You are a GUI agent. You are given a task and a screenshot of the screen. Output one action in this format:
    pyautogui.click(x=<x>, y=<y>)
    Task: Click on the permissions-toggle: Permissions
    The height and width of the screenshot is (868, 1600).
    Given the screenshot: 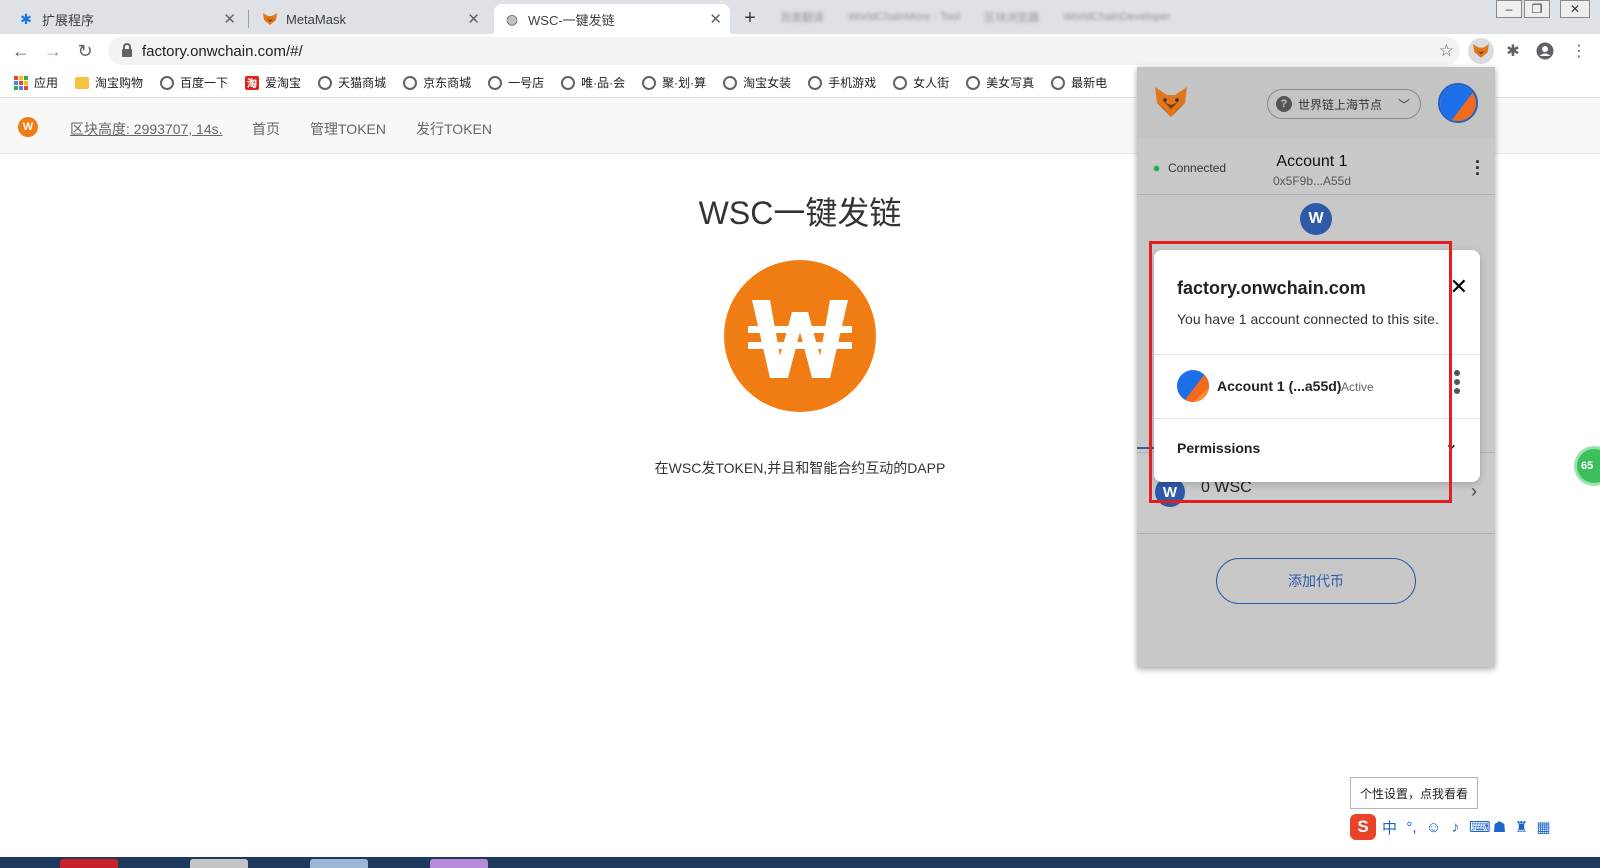 What is the action you would take?
    pyautogui.click(x=1218, y=448)
    